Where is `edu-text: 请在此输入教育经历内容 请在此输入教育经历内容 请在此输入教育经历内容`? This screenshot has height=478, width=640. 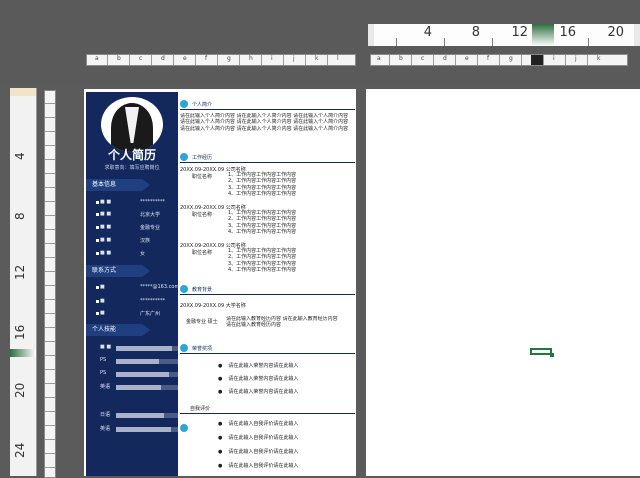 edu-text: 请在此输入教育经历内容 请在此输入教育经历内容 请在此输入教育经历内容 is located at coordinates (282, 322).